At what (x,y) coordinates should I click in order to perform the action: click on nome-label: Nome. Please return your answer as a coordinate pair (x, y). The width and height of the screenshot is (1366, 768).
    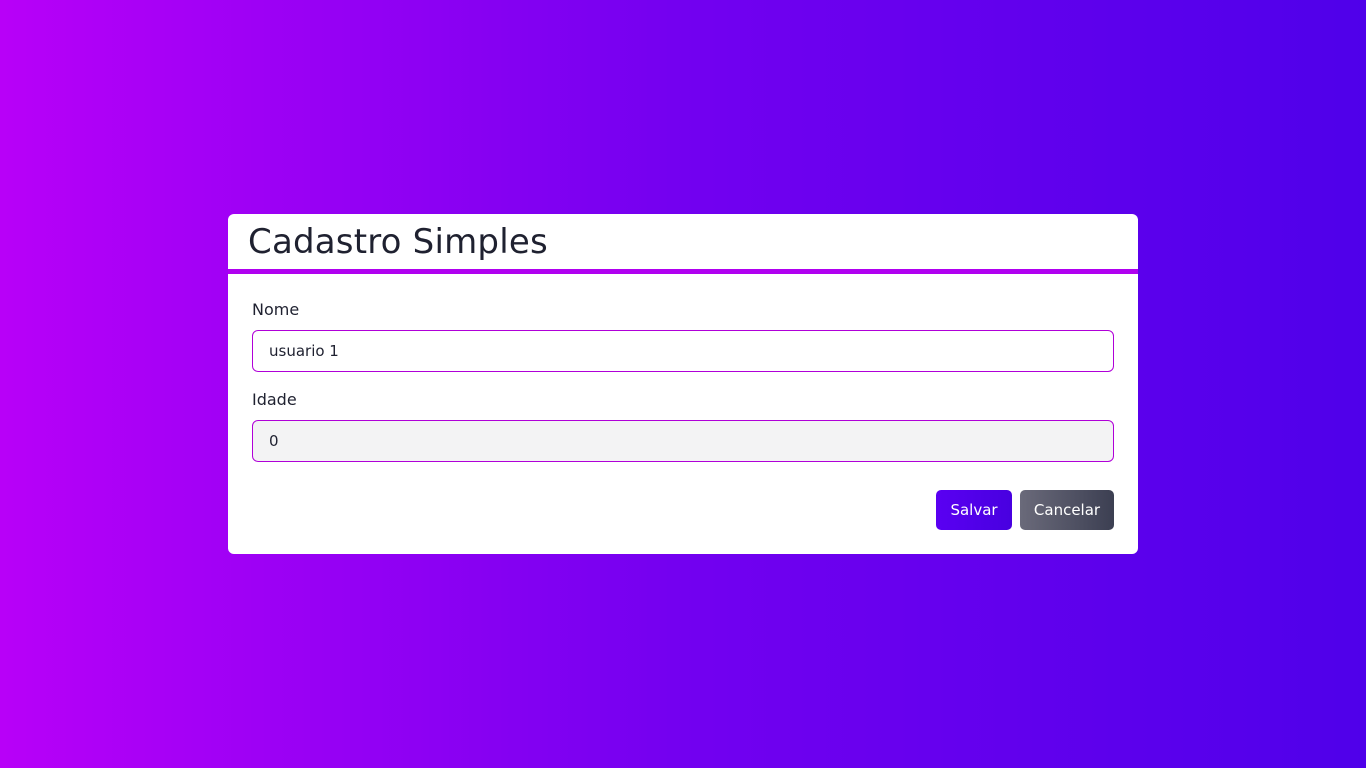
    Looking at the image, I should click on (276, 309).